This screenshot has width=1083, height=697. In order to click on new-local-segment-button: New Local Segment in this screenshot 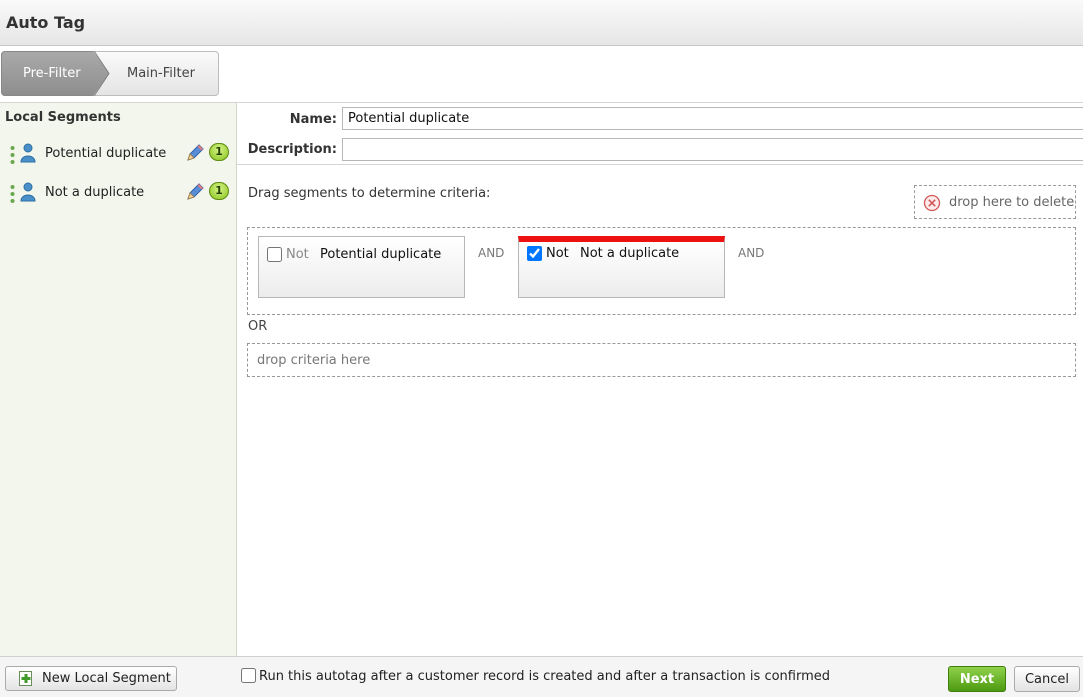, I will do `click(91, 678)`.